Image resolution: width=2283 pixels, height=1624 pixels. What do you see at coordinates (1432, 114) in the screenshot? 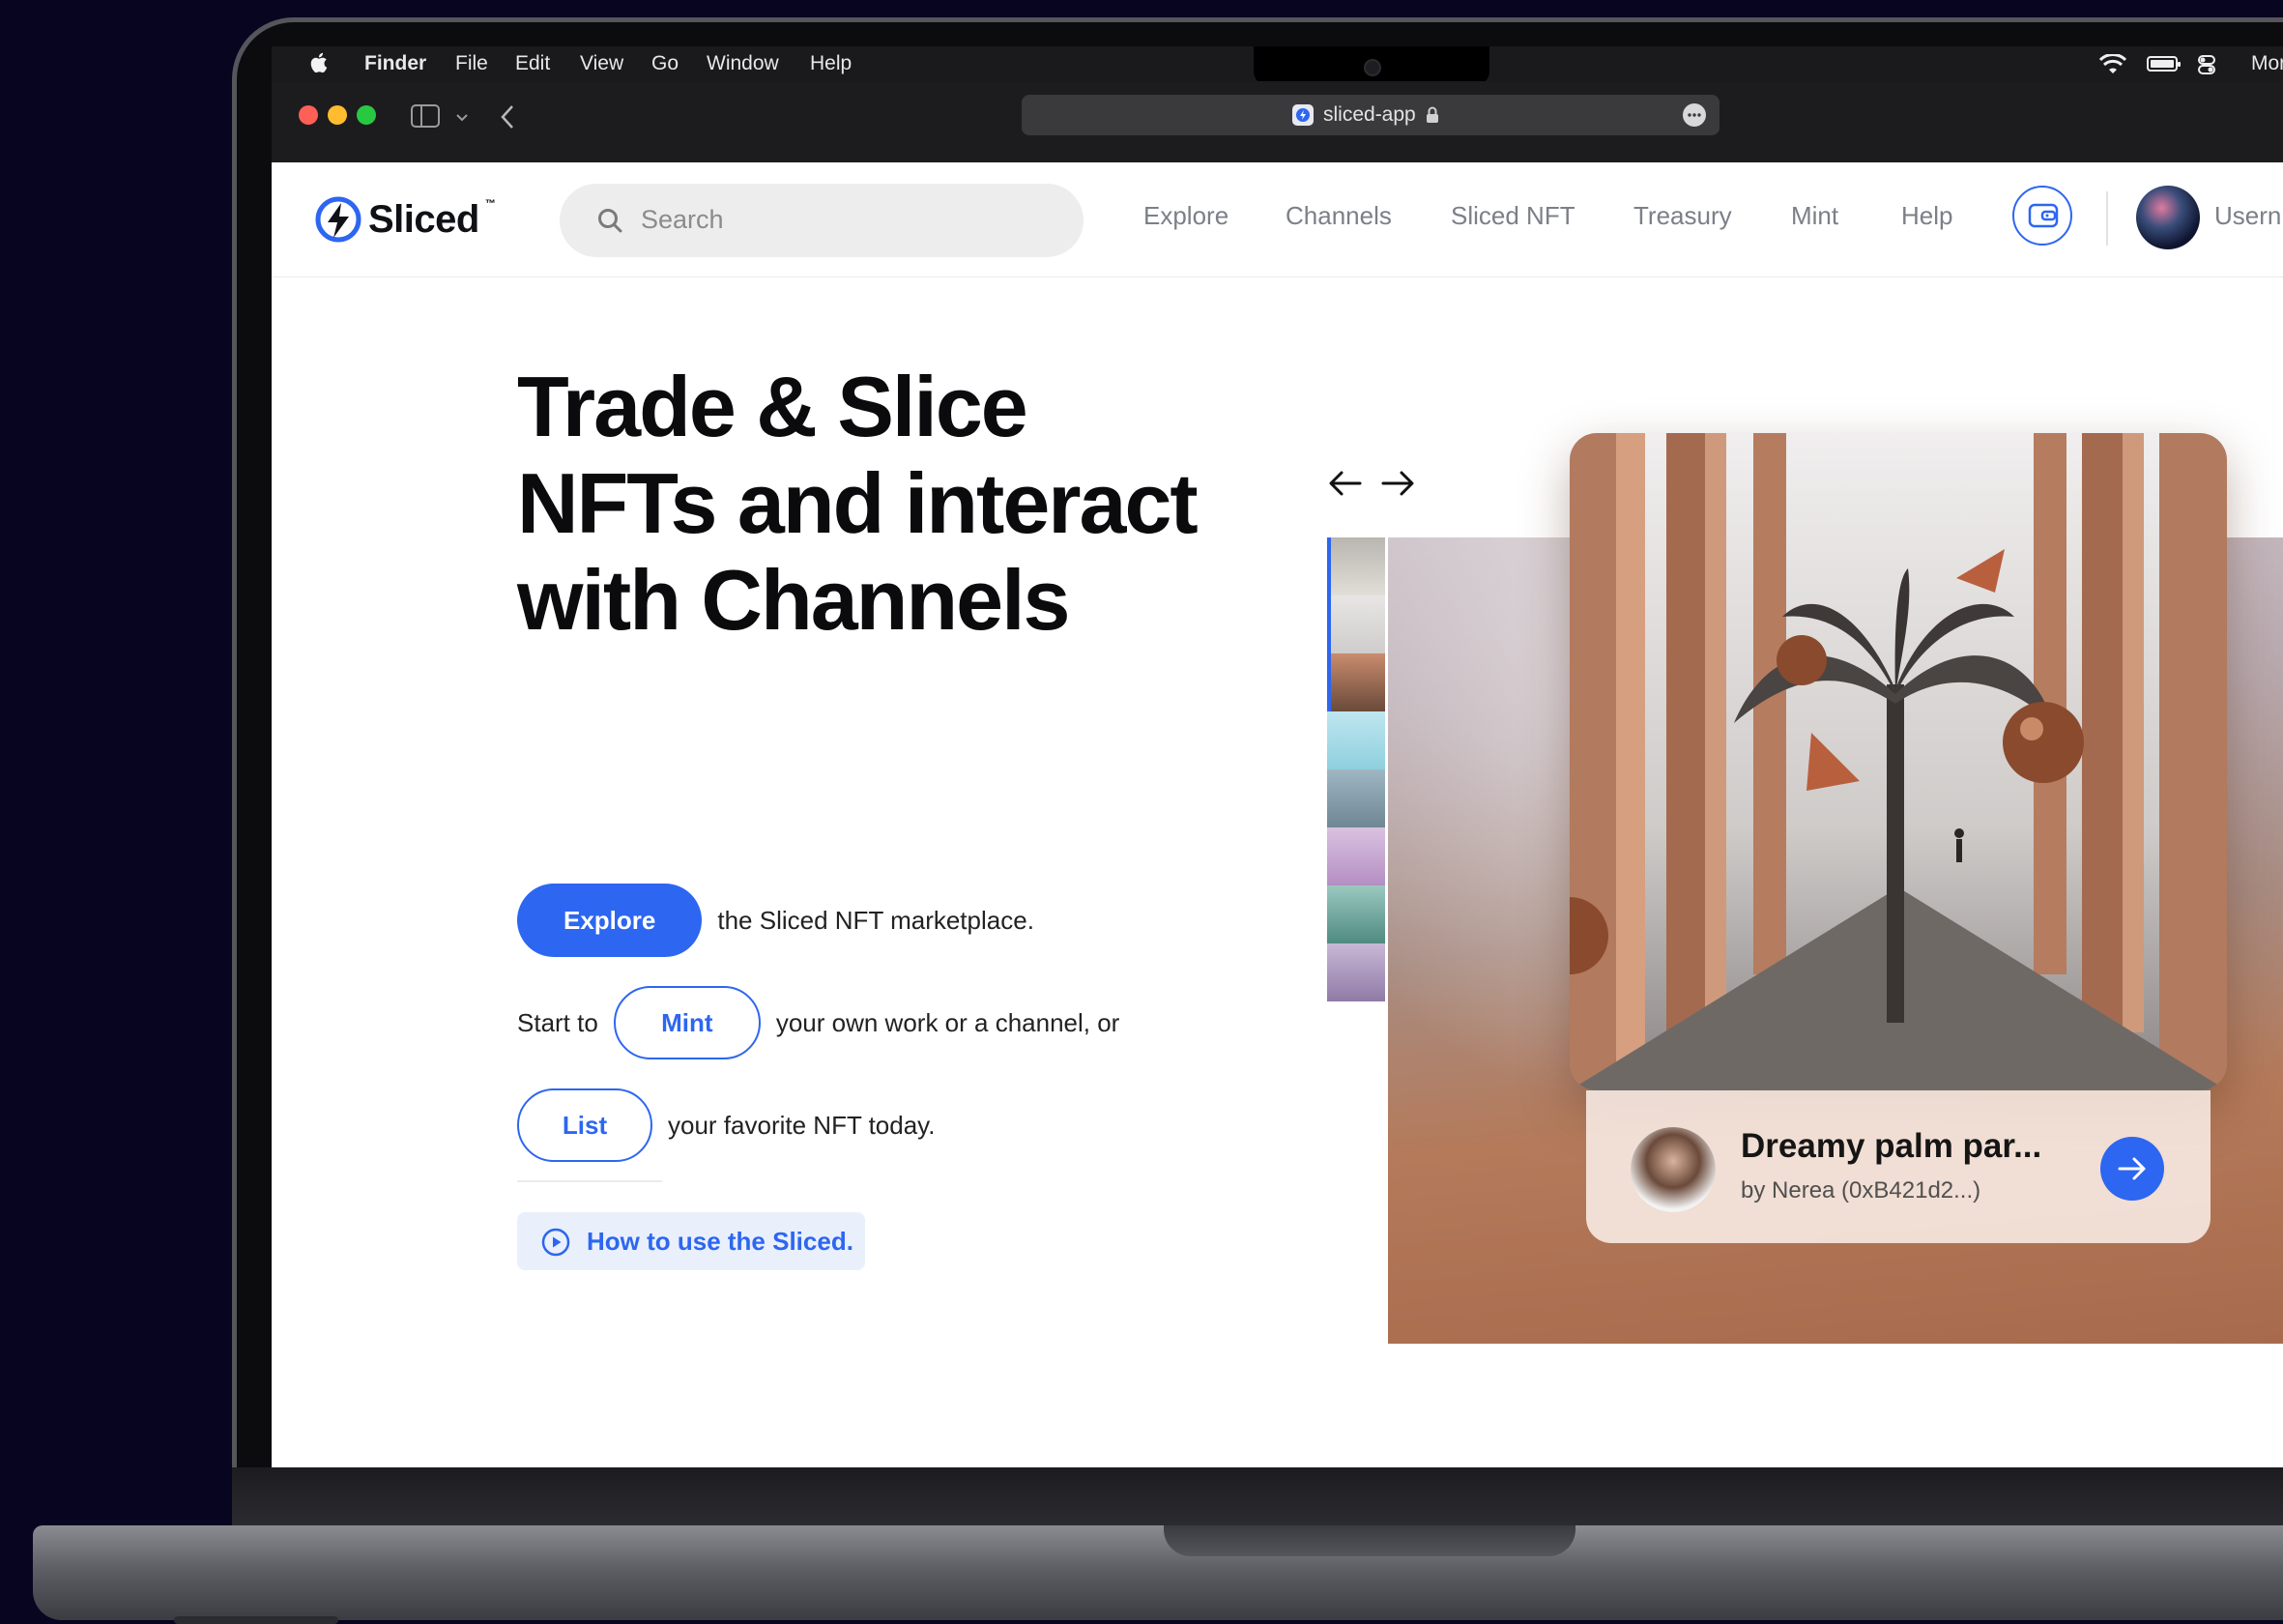
I see `lock-icon` at bounding box center [1432, 114].